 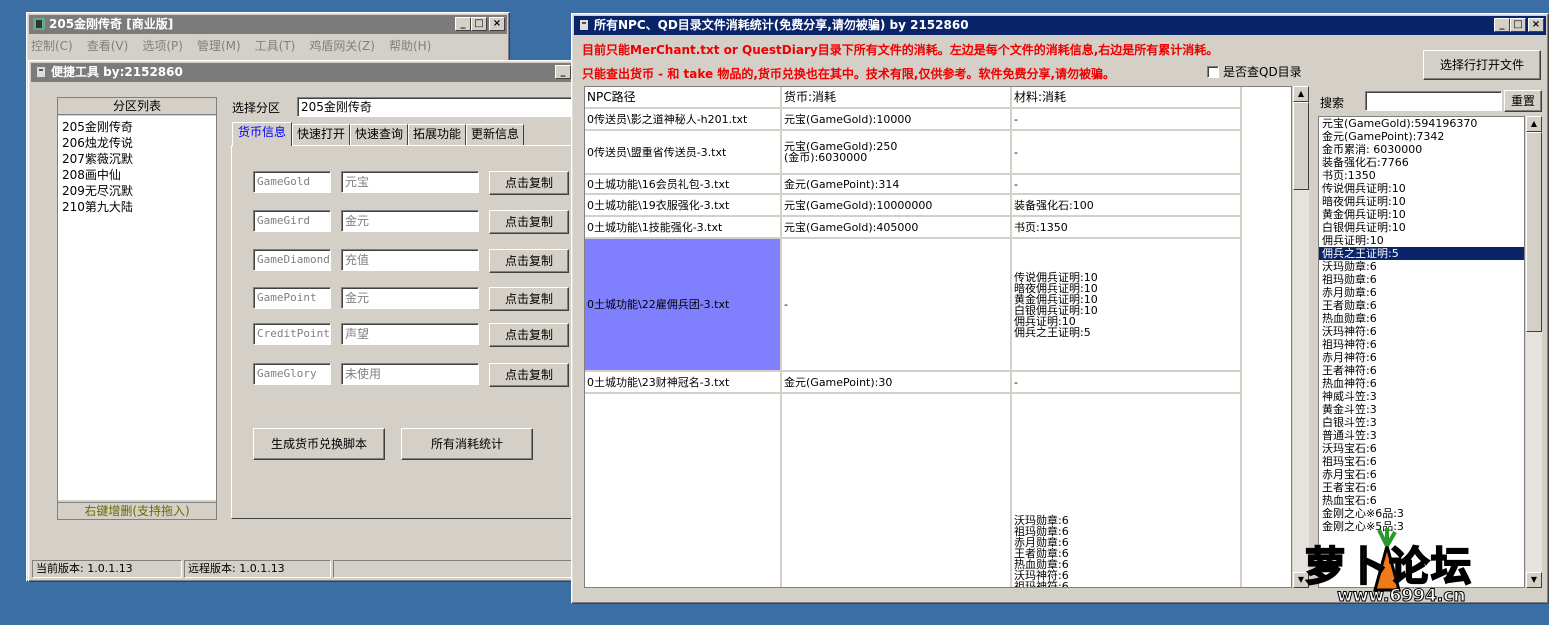 What do you see at coordinates (321, 134) in the screenshot?
I see `tab-quick-open: 快速打开` at bounding box center [321, 134].